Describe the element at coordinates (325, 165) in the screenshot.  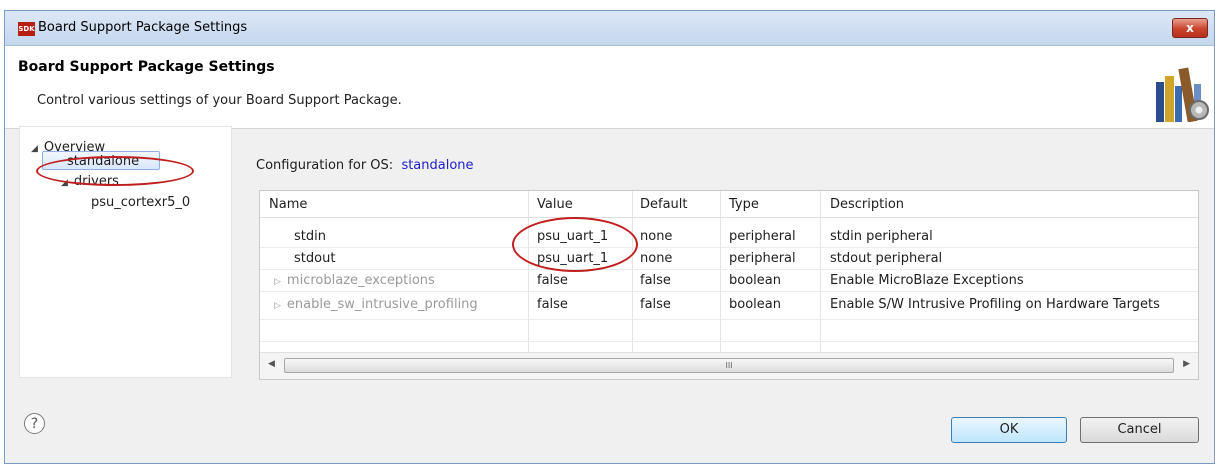
I see `config-label-text: Configuration for OS:` at that location.